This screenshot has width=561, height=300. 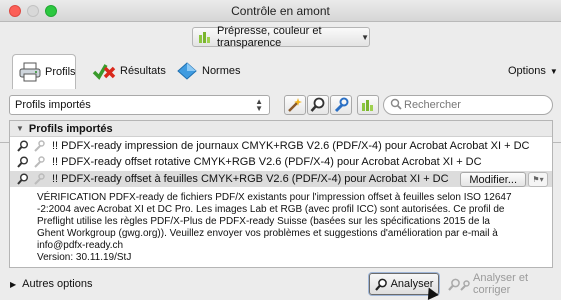 I want to click on options-menu: Options ▼, so click(x=533, y=71).